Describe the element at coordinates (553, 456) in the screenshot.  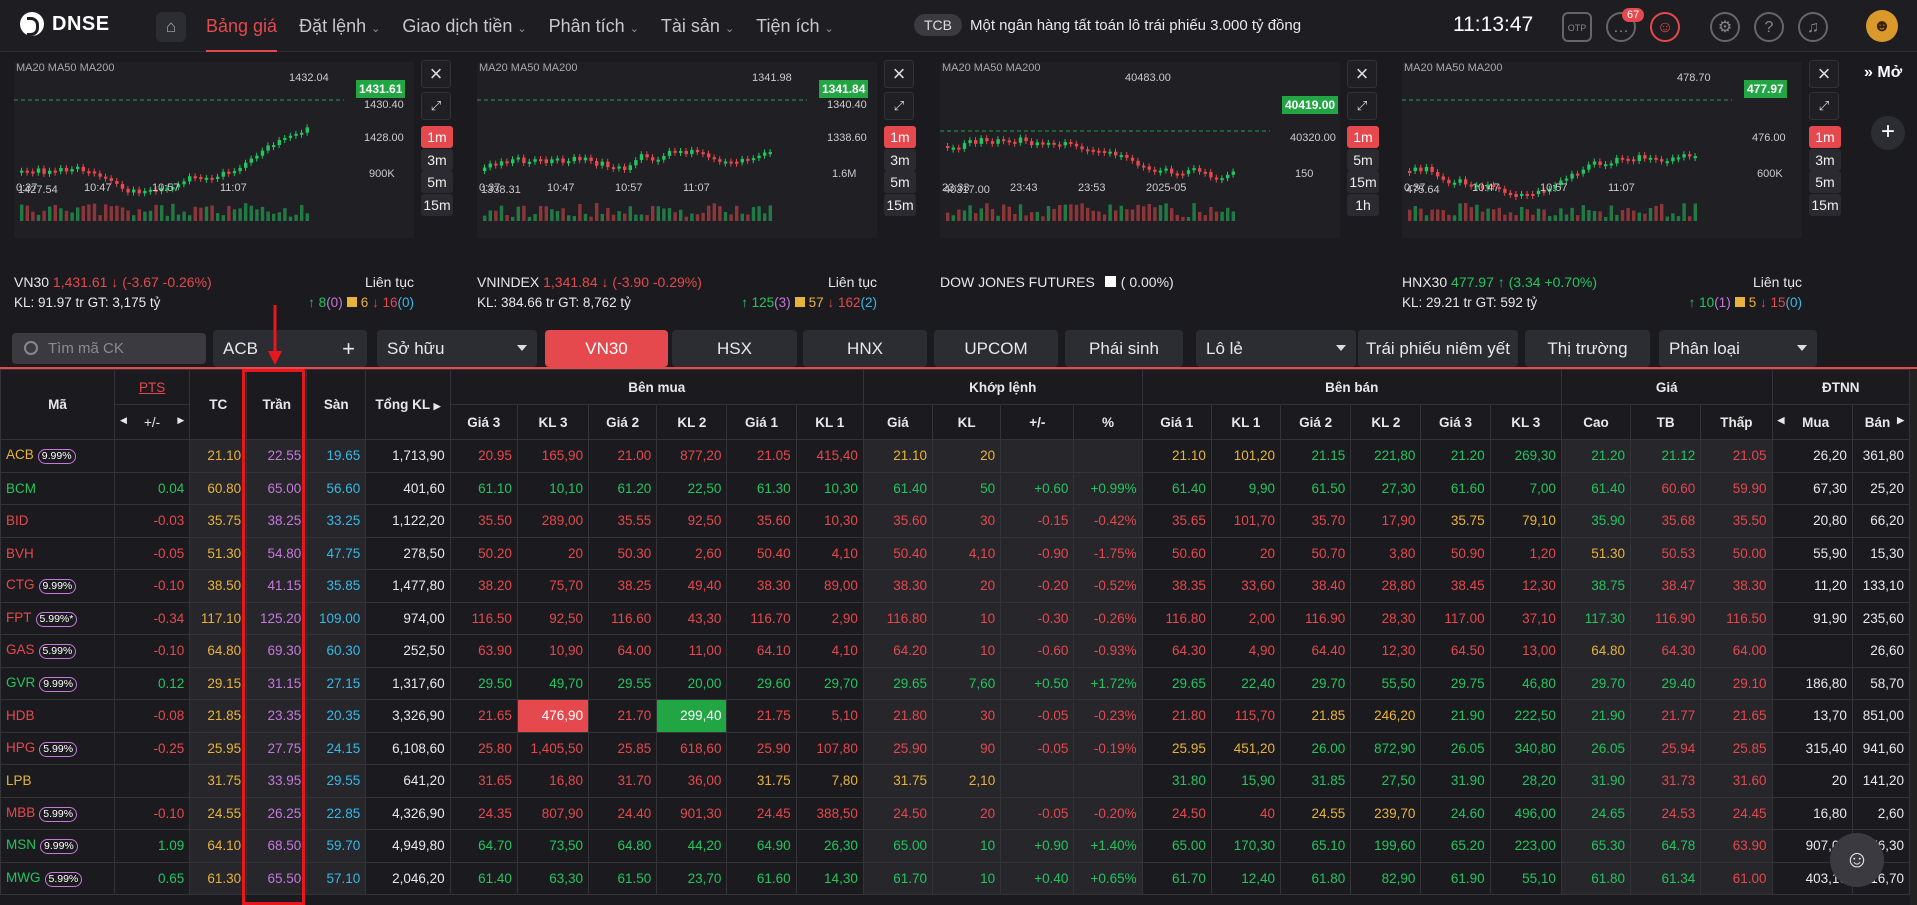
I see `bid-volume-cell: 165,90` at that location.